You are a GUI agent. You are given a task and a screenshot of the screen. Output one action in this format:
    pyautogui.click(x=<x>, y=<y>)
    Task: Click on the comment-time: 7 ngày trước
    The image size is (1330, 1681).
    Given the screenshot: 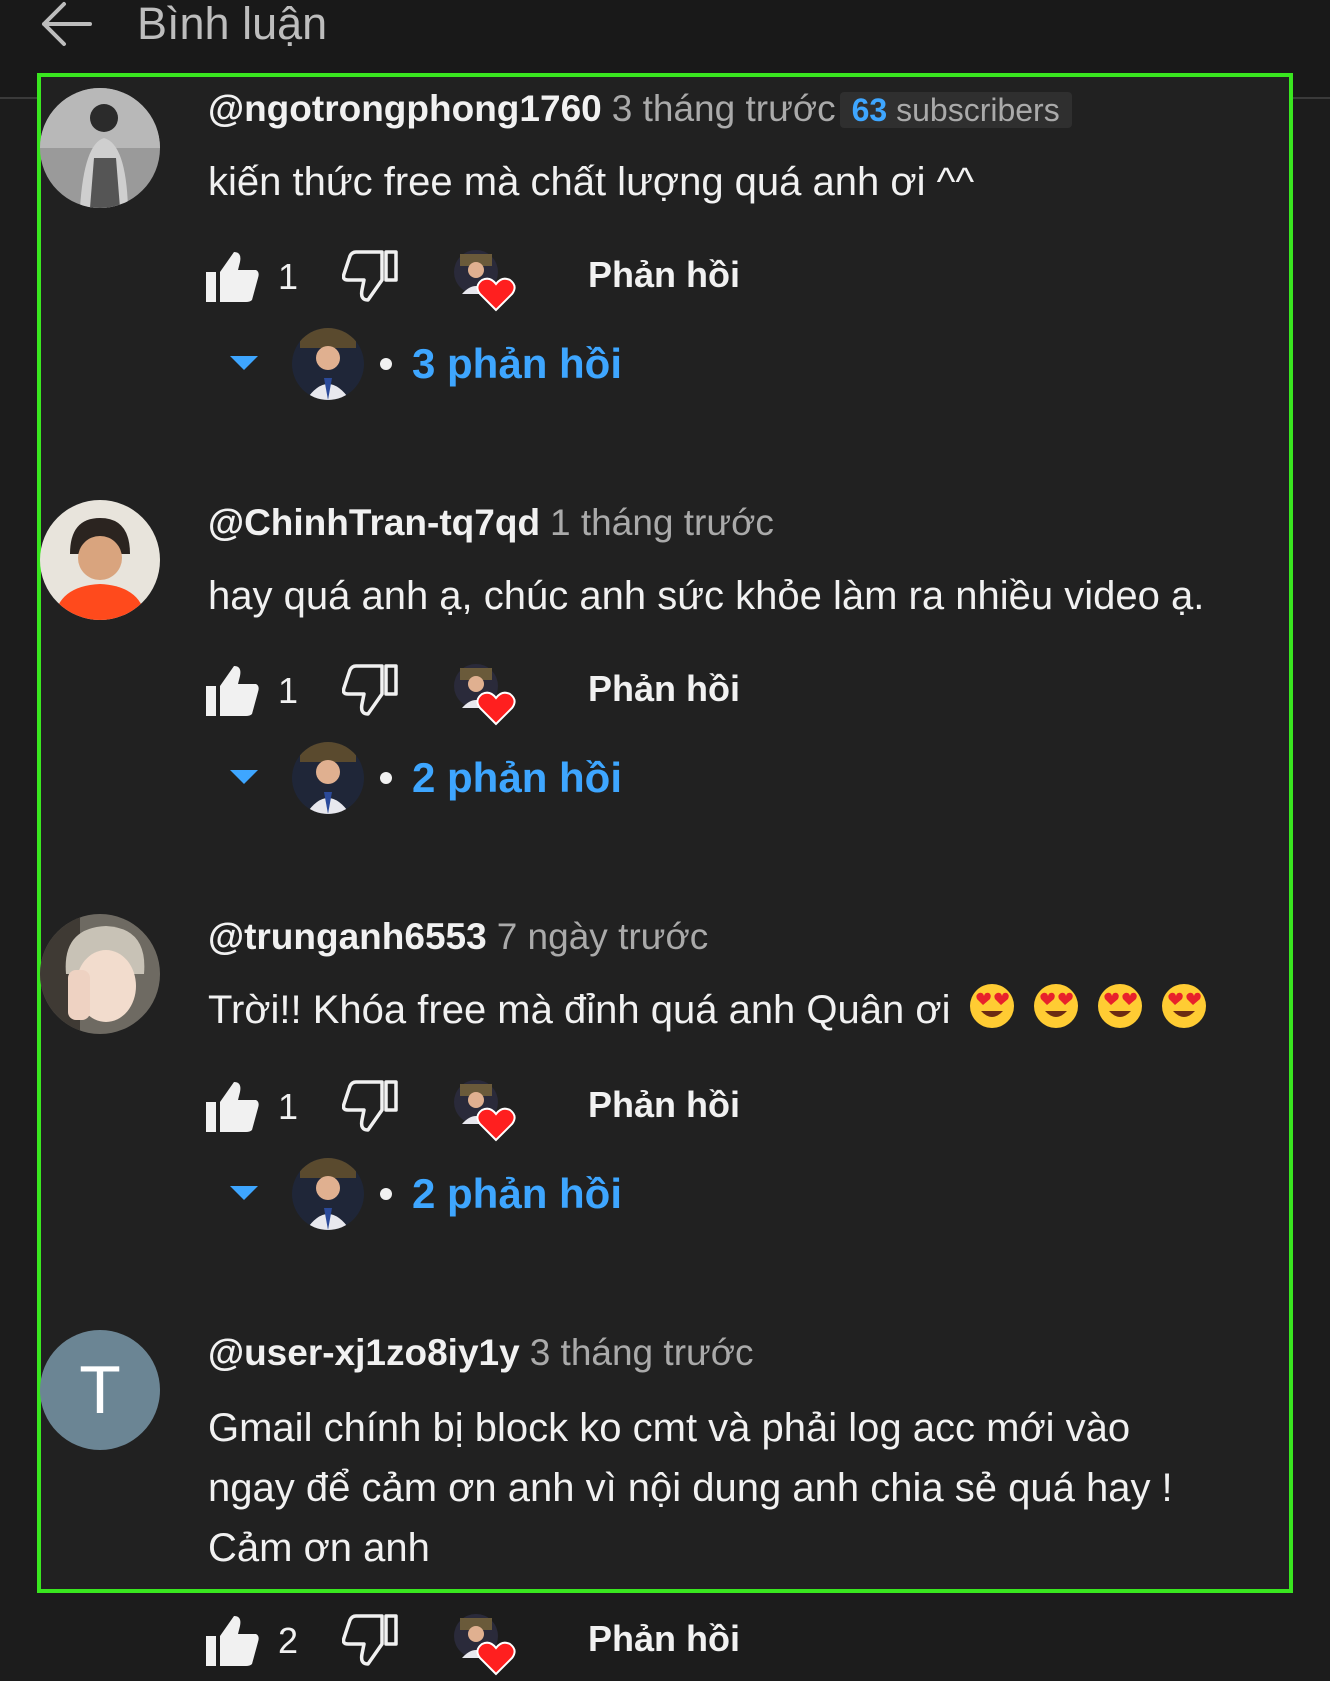 What is the action you would take?
    pyautogui.click(x=603, y=936)
    